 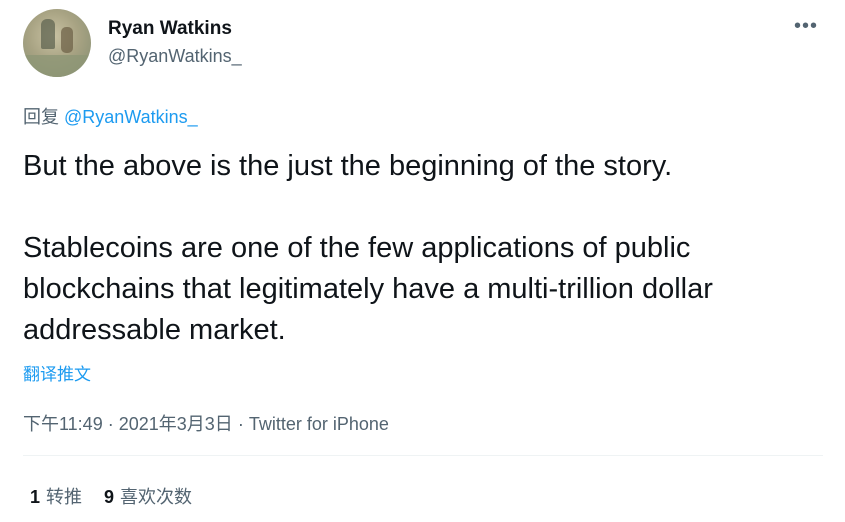 I want to click on more-options-icon: •••, so click(x=806, y=26).